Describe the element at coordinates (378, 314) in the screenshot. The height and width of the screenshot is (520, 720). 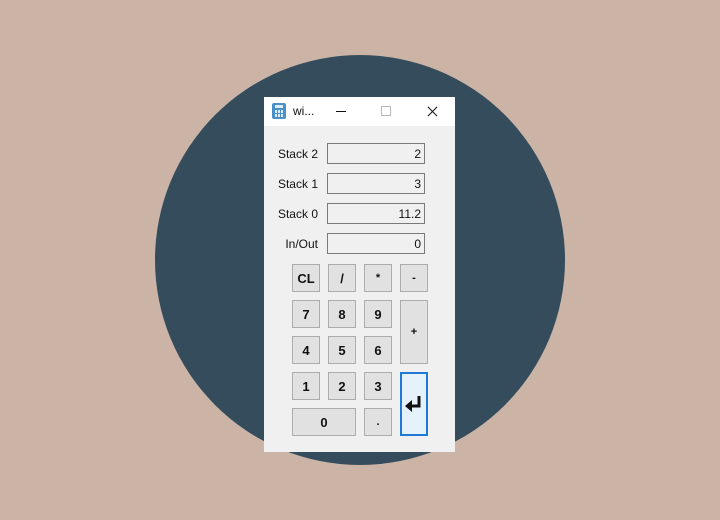
I see `digit-9-button: 9` at that location.